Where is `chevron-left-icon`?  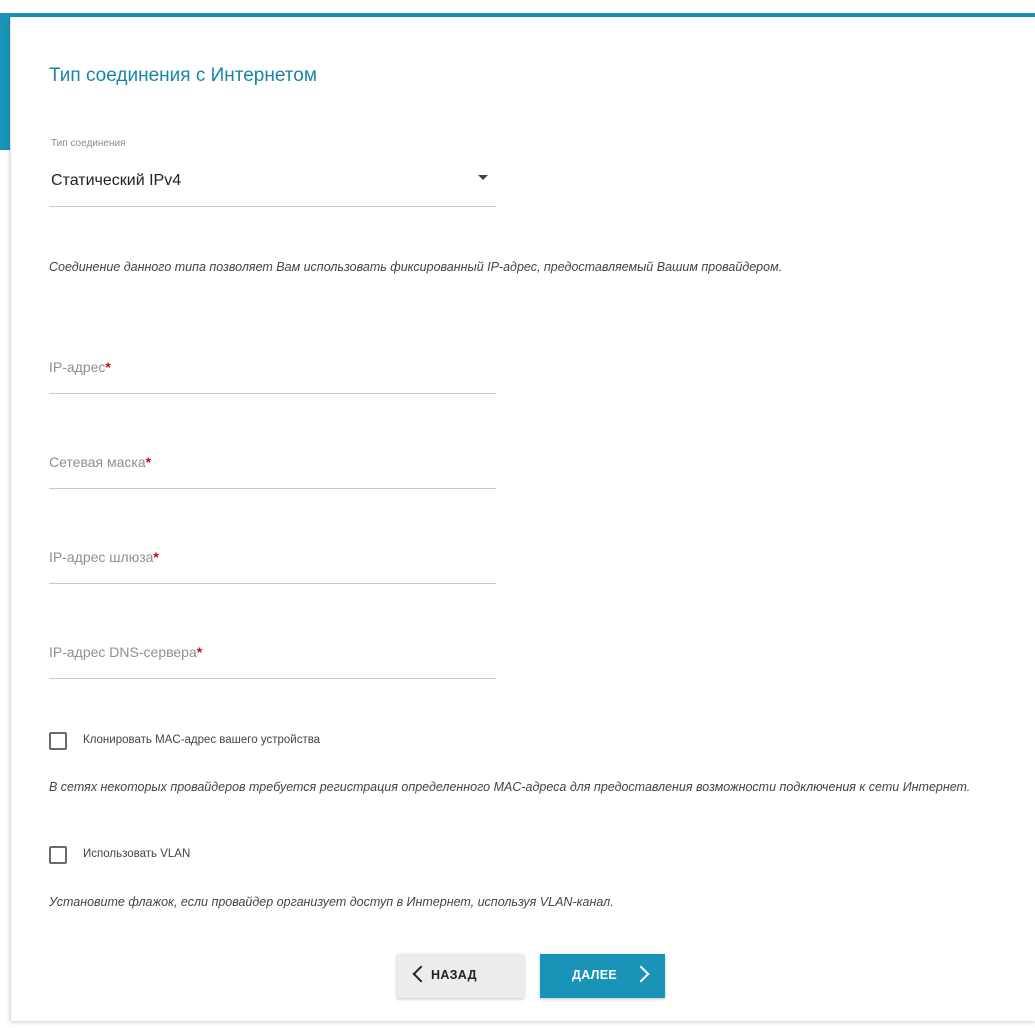
chevron-left-icon is located at coordinates (421, 974).